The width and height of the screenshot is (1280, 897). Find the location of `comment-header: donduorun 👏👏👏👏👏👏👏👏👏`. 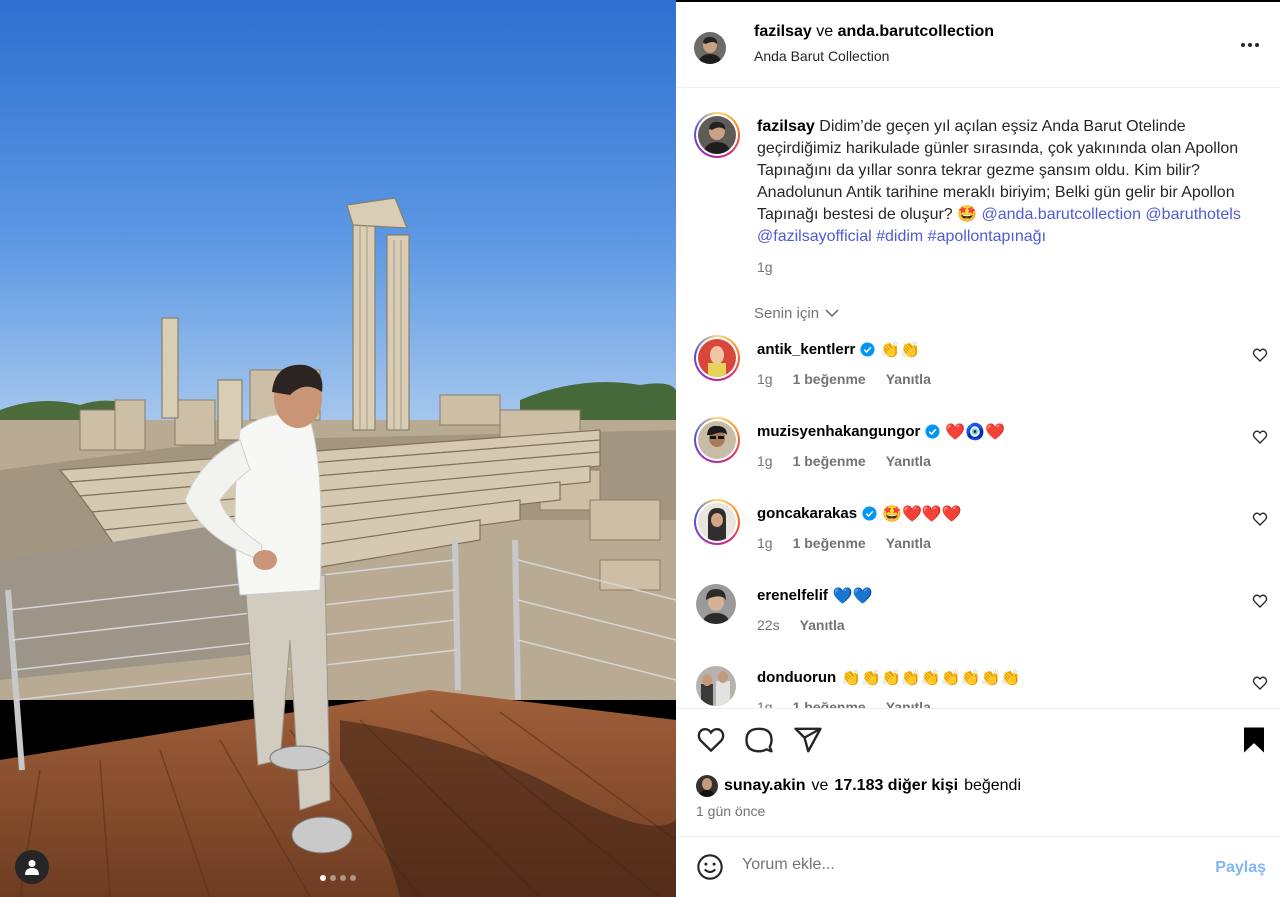

comment-header: donduorun 👏👏👏👏👏👏👏👏👏 is located at coordinates (888, 677).